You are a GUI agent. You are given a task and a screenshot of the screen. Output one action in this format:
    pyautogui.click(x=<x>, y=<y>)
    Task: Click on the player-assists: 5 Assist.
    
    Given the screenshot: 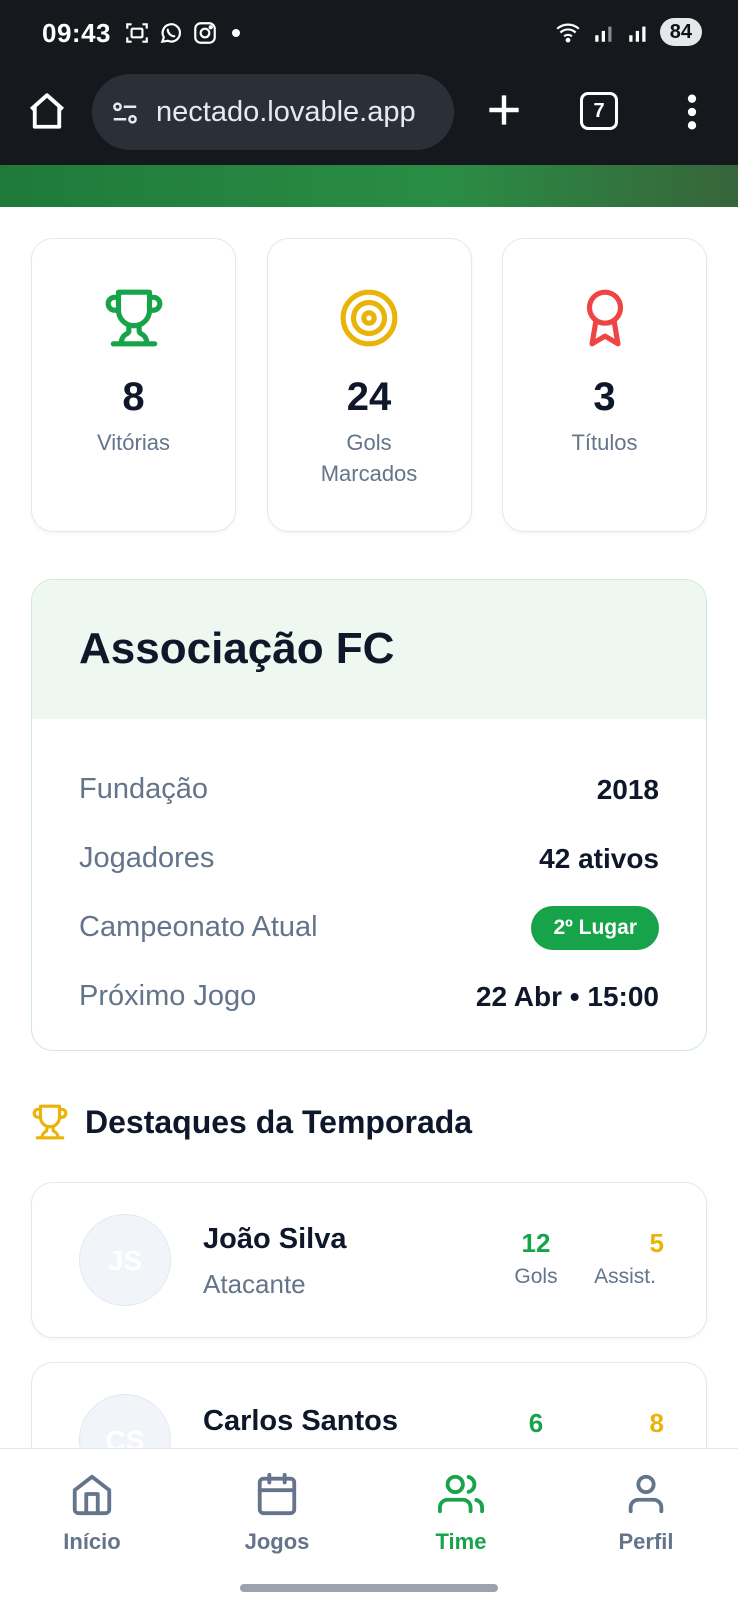 What is the action you would take?
    pyautogui.click(x=625, y=1258)
    